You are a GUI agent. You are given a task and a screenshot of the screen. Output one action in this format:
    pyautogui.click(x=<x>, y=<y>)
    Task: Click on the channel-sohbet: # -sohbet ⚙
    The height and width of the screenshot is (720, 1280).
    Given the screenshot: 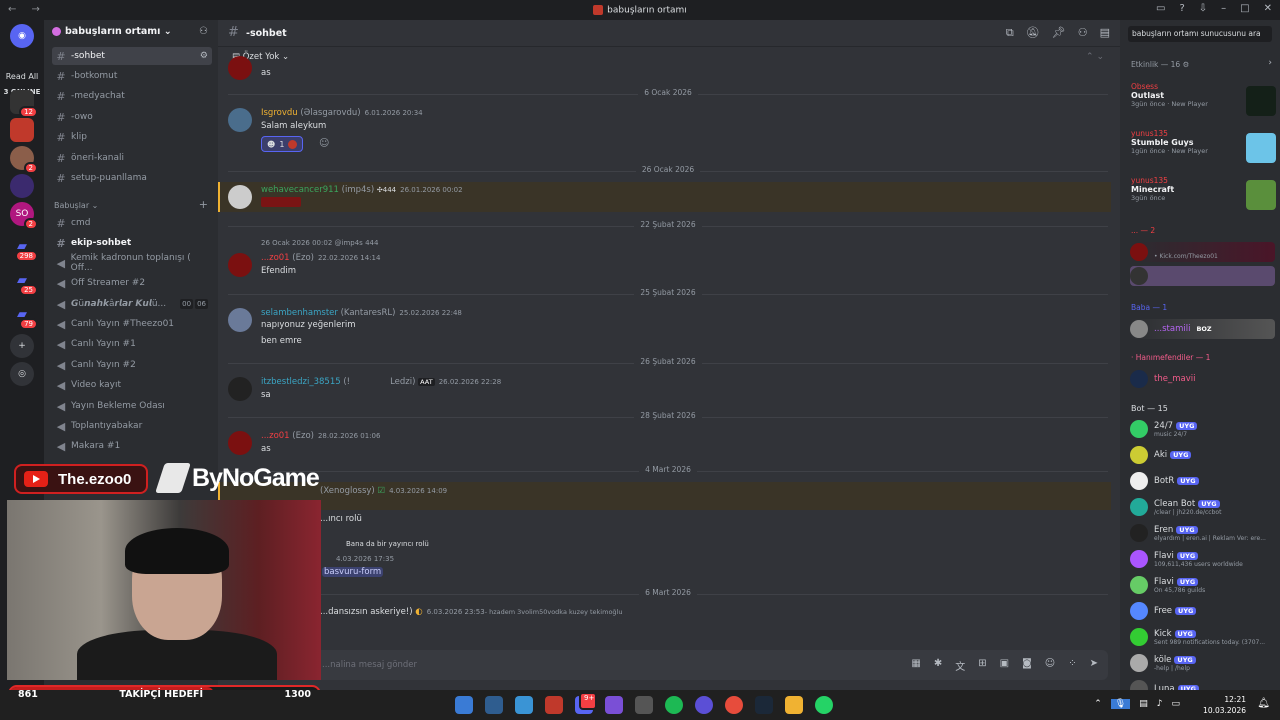 What is the action you would take?
    pyautogui.click(x=132, y=56)
    